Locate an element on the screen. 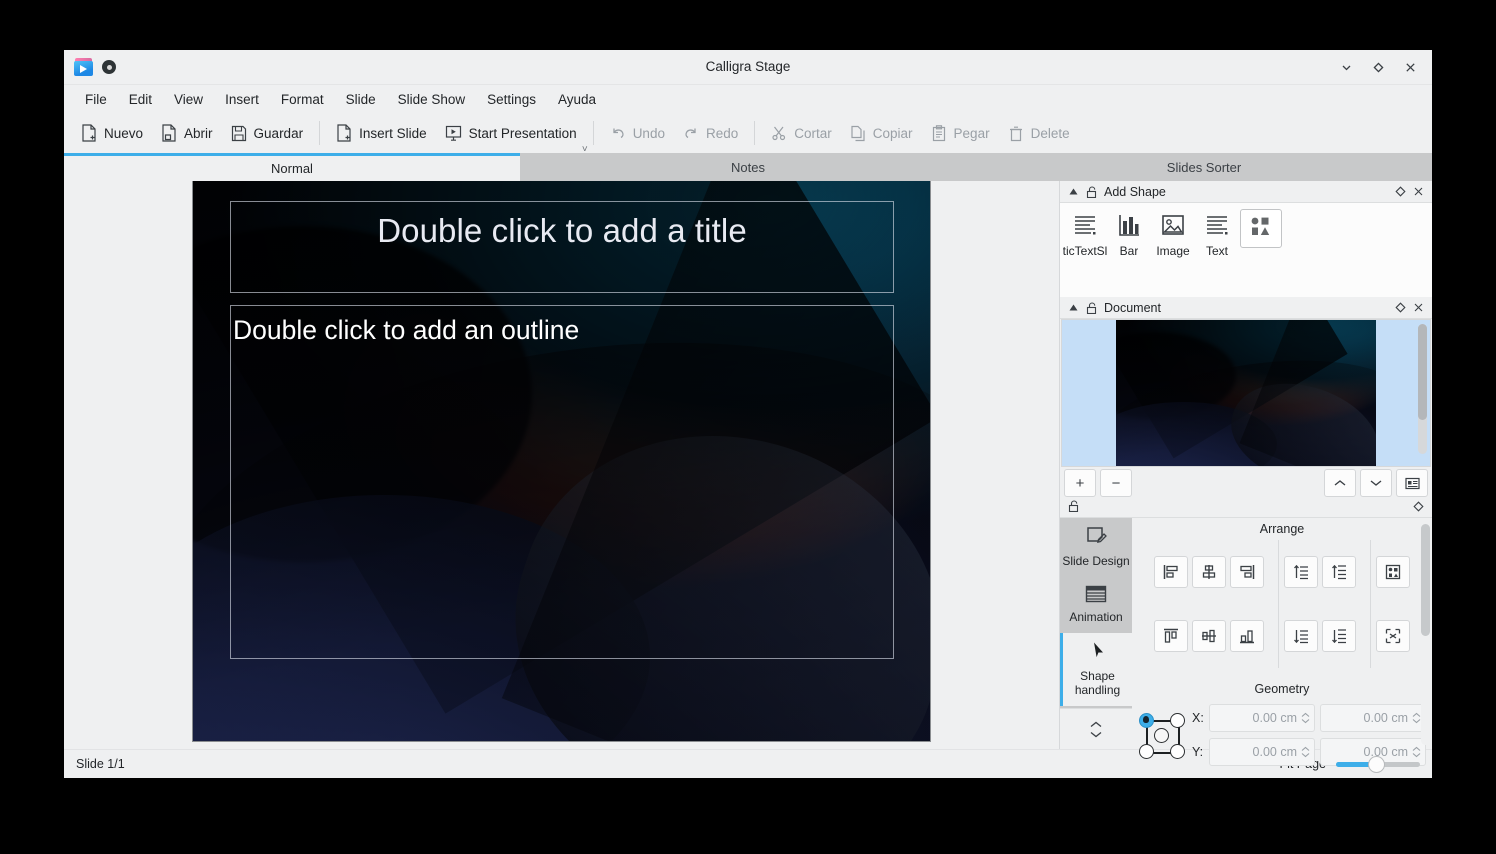 The width and height of the screenshot is (1496, 854). align-left-button is located at coordinates (1171, 572).